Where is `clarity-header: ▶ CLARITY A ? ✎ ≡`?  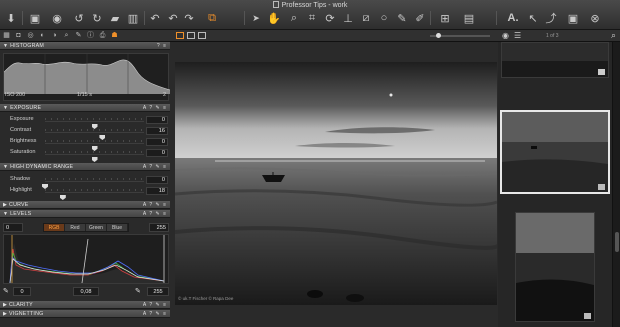
clarity-header: ▶ CLARITY A ? ✎ ≡ is located at coordinates (85, 305).